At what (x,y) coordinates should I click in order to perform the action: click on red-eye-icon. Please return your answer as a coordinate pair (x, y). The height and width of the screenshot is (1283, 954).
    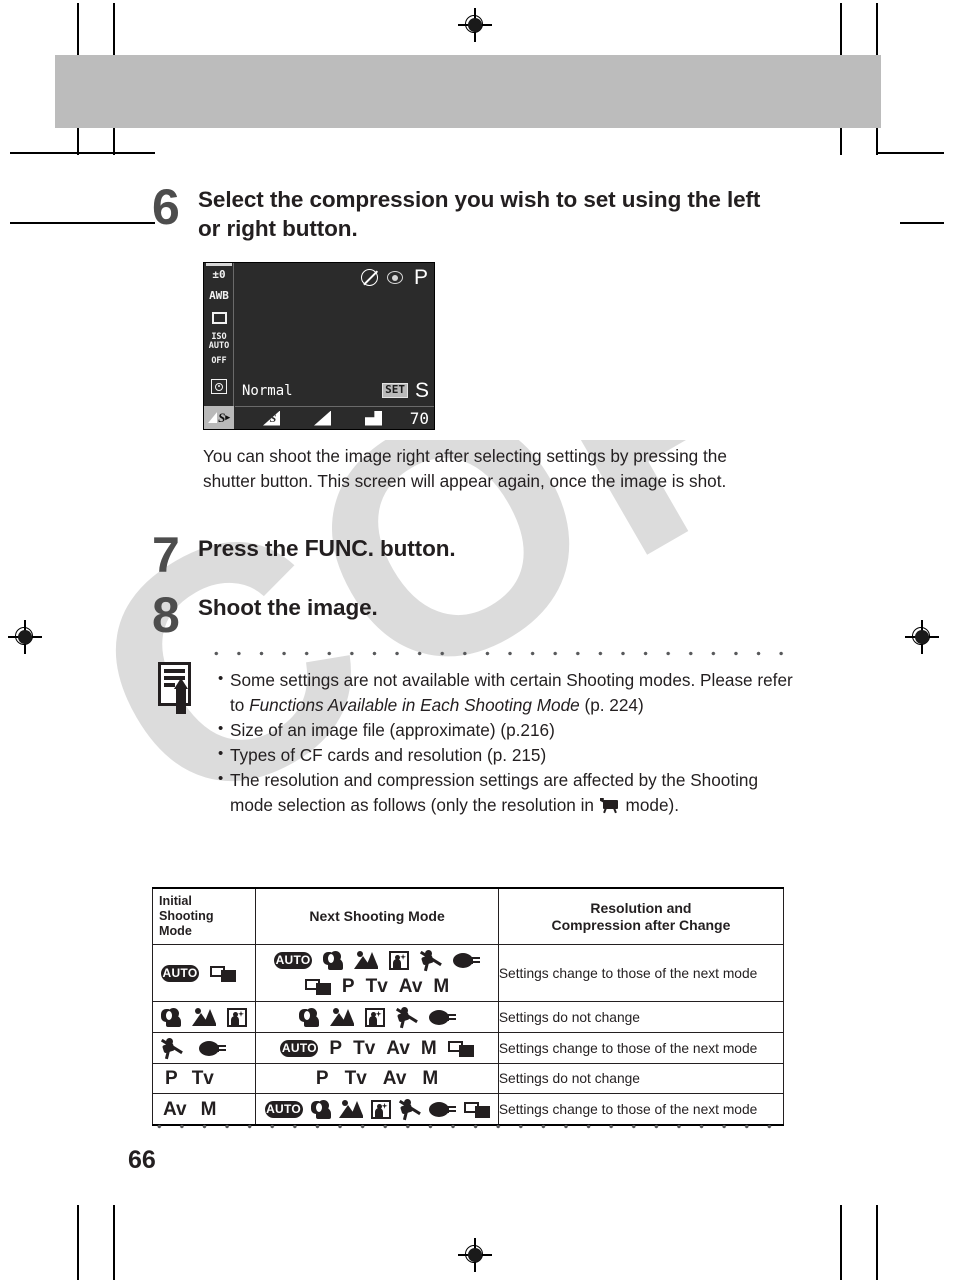
    Looking at the image, I should click on (394, 277).